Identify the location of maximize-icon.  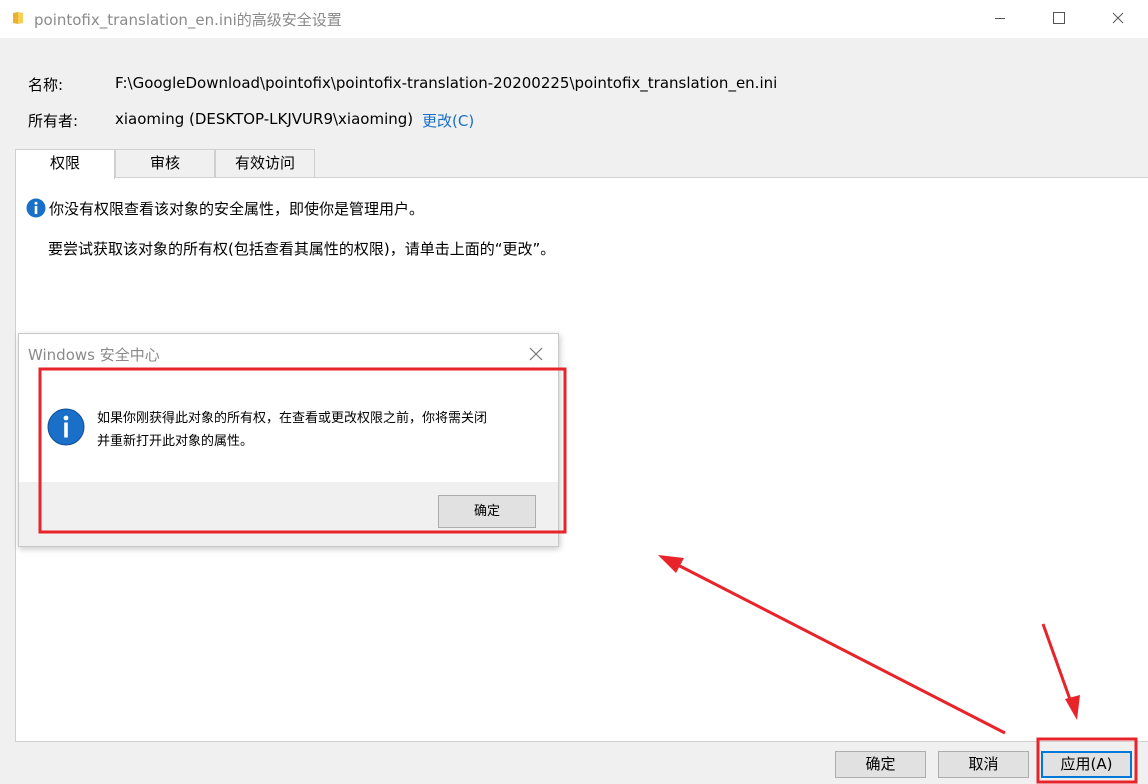
(1059, 18).